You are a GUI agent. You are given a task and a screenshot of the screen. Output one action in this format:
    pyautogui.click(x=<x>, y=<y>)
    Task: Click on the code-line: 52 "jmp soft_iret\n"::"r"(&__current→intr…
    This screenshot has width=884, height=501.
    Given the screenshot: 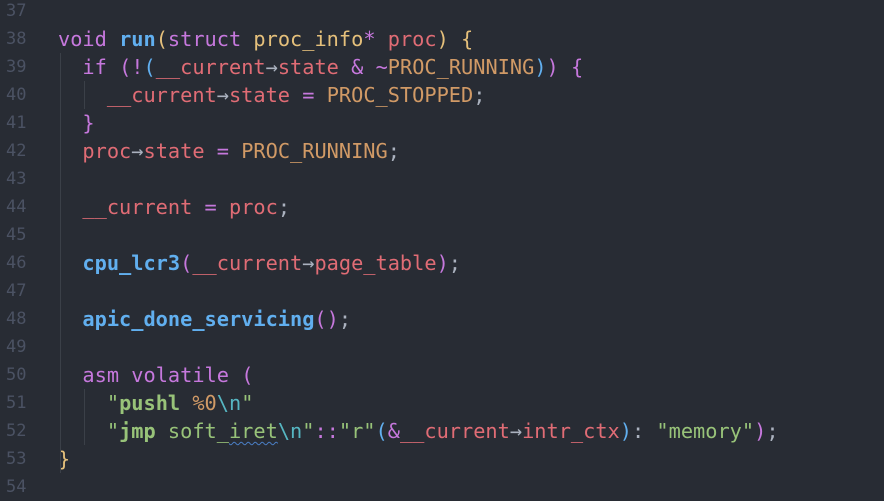 What is the action you would take?
    pyautogui.click(x=442, y=431)
    